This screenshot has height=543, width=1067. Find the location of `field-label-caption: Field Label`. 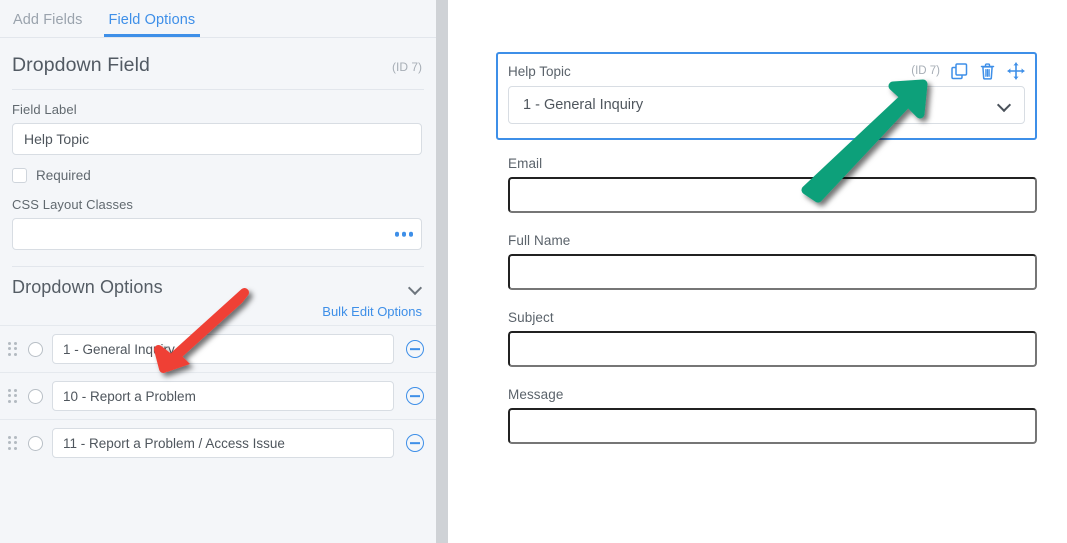

field-label-caption: Field Label is located at coordinates (44, 109).